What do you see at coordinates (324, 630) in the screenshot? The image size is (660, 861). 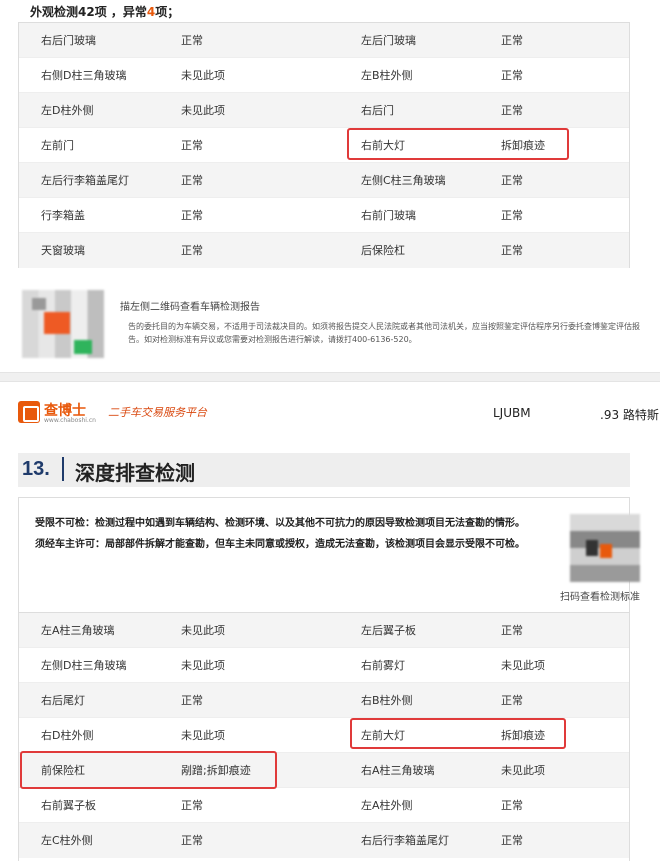 I see `table-row: 左A柱三角玻璃 未见此项 左后翼子板 正常` at bounding box center [324, 630].